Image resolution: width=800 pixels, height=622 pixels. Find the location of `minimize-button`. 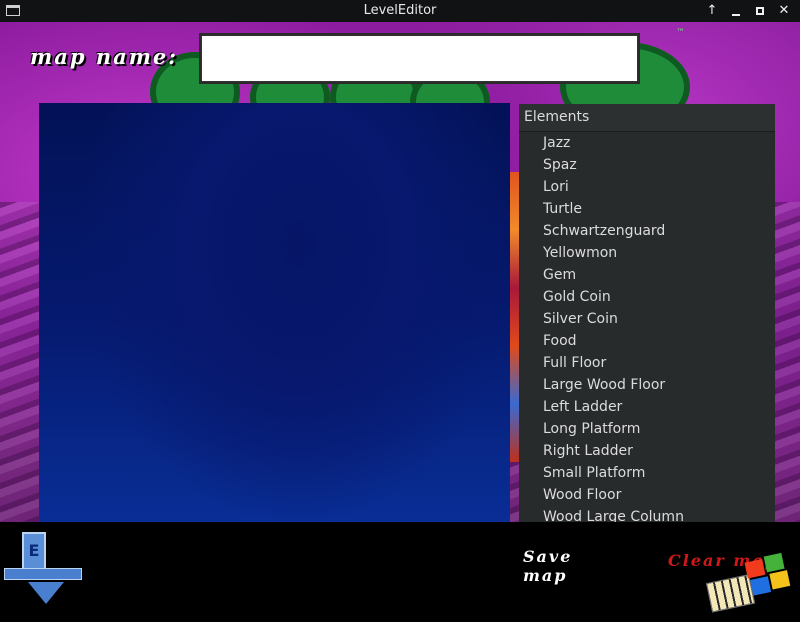

minimize-button is located at coordinates (736, 11).